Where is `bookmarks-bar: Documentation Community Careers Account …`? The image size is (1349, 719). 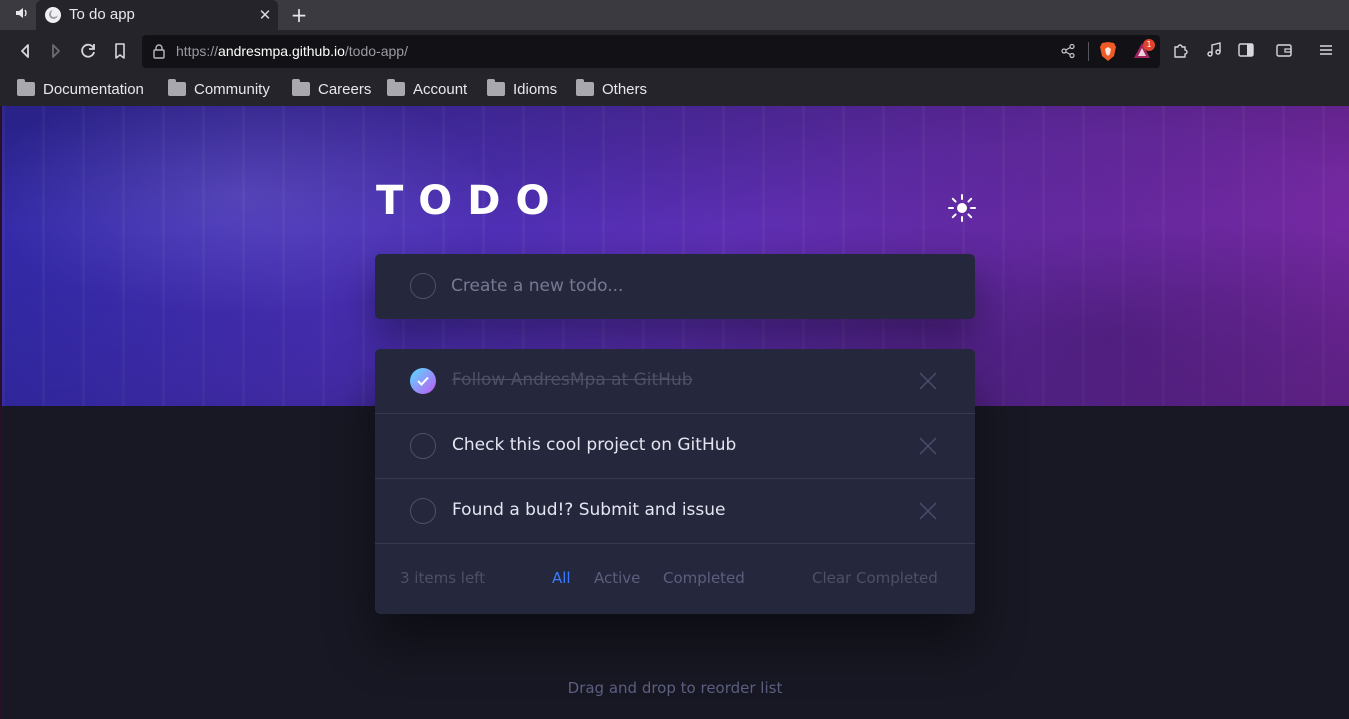 bookmarks-bar: Documentation Community Careers Account … is located at coordinates (674, 89).